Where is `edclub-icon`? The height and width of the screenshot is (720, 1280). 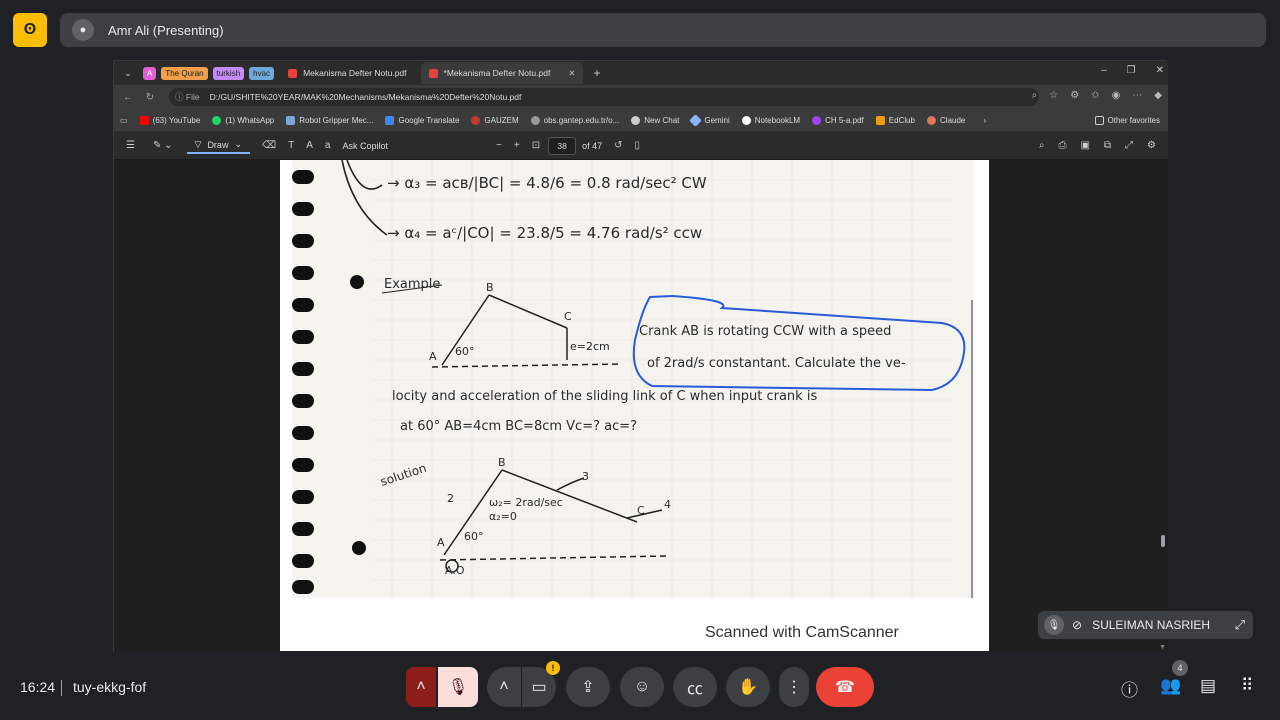
edclub-icon is located at coordinates (880, 120).